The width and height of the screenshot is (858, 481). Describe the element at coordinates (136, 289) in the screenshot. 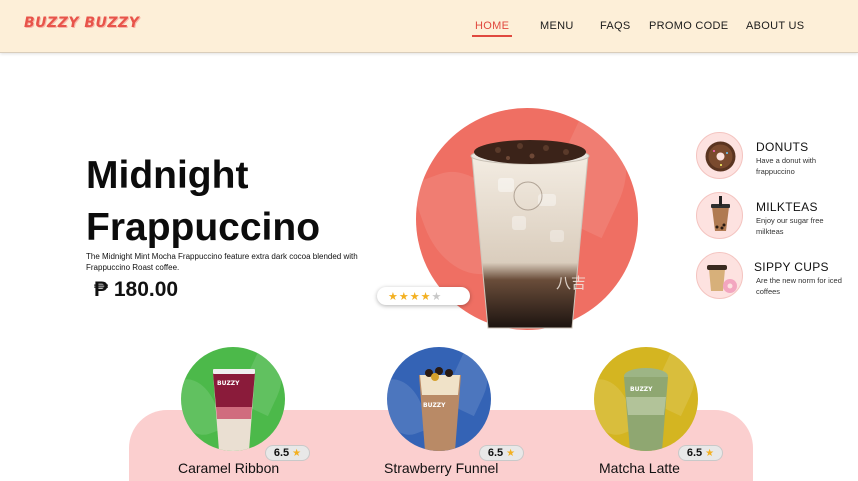

I see `hero-price: ₱ 180.00` at that location.